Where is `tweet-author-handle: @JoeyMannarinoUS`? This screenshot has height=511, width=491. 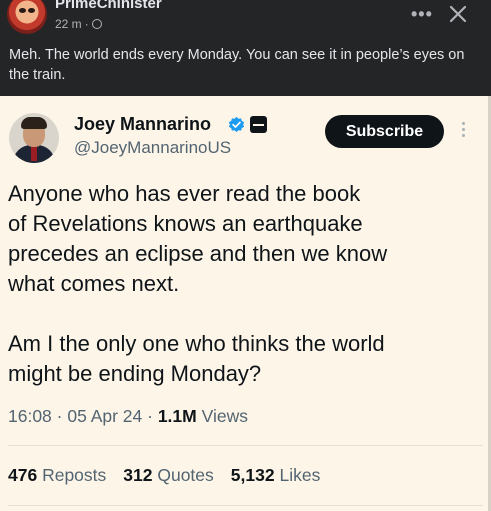 tweet-author-handle: @JoeyMannarinoUS is located at coordinates (152, 148).